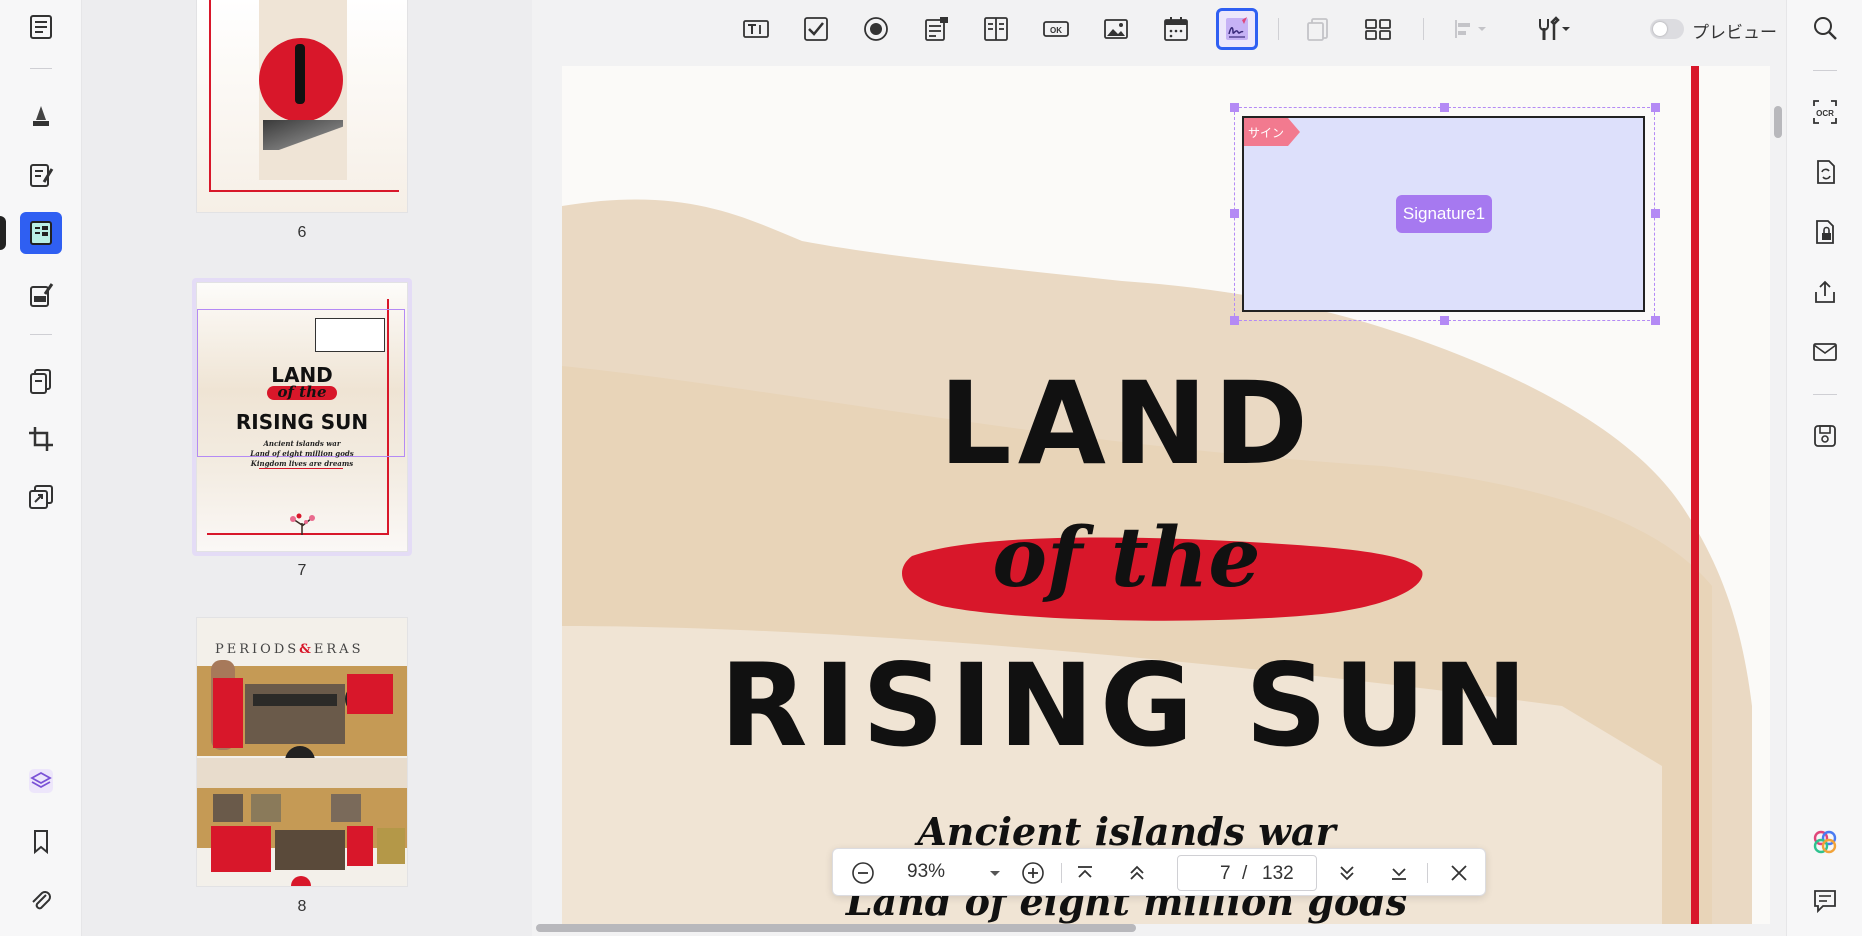 The height and width of the screenshot is (936, 1862). Describe the element at coordinates (863, 873) in the screenshot. I see `zoom-out-icon` at that location.